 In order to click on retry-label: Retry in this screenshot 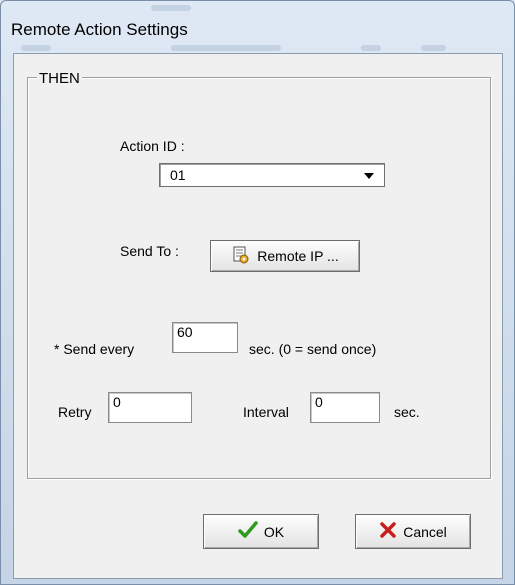, I will do `click(75, 412)`.